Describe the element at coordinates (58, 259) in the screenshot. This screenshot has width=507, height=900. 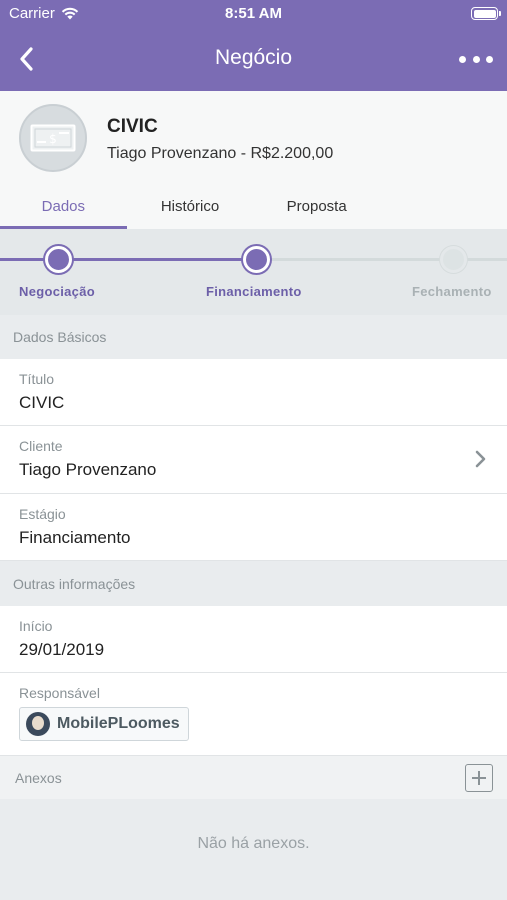
I see `stage-dot-negociacao` at that location.